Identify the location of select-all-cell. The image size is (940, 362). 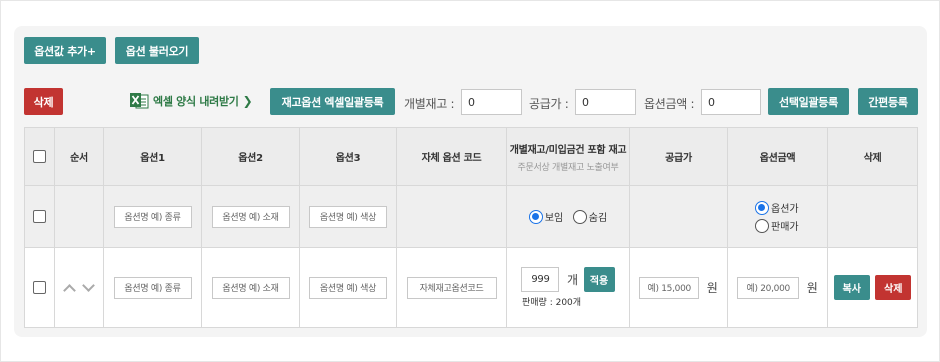
(39, 156).